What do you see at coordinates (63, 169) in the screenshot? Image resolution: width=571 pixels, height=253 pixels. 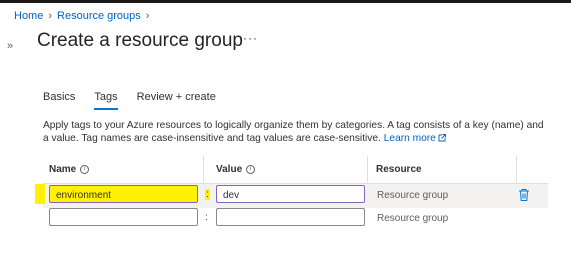 I see `column-header-name-label: Name` at bounding box center [63, 169].